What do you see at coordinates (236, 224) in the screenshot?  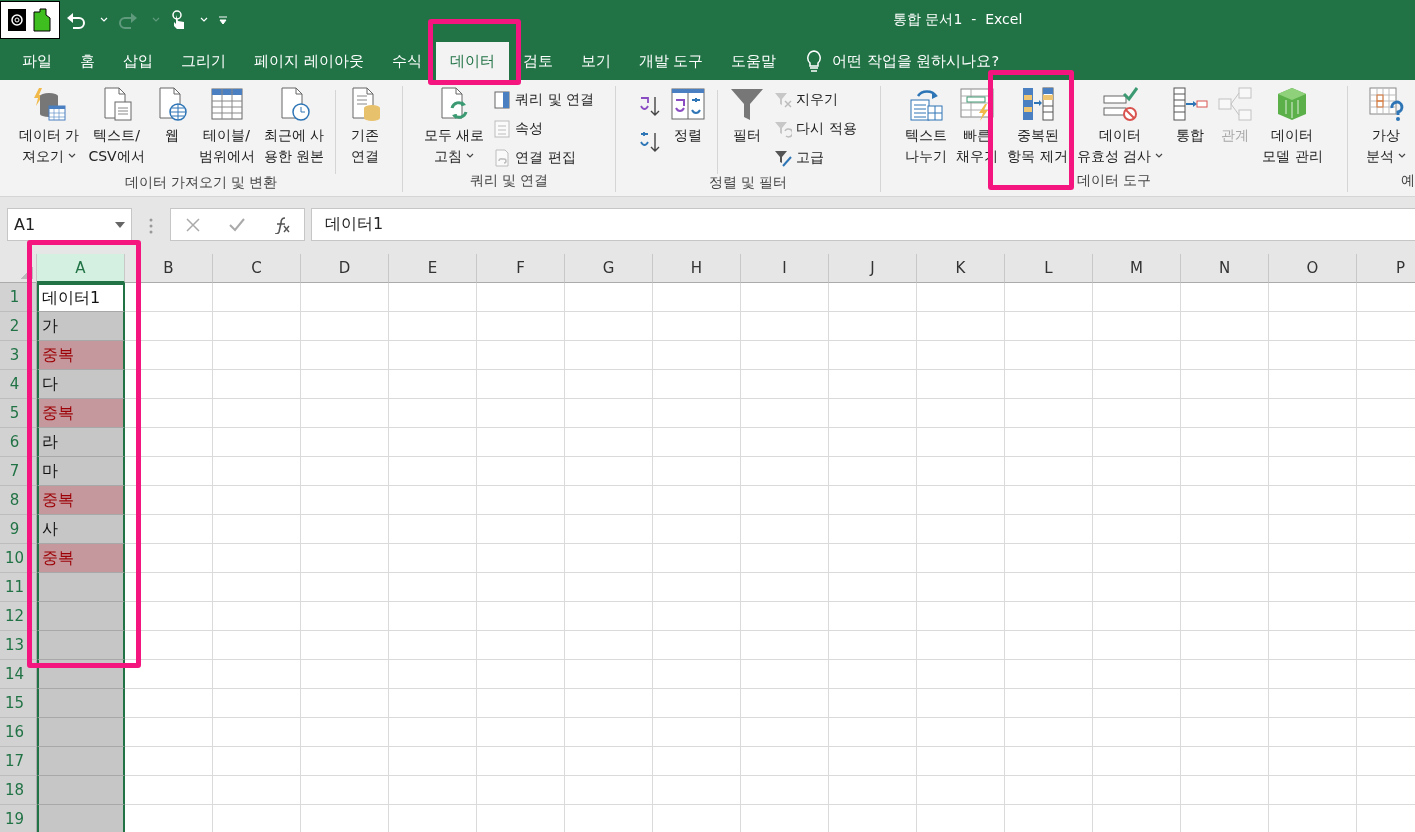 I see `check-icon` at bounding box center [236, 224].